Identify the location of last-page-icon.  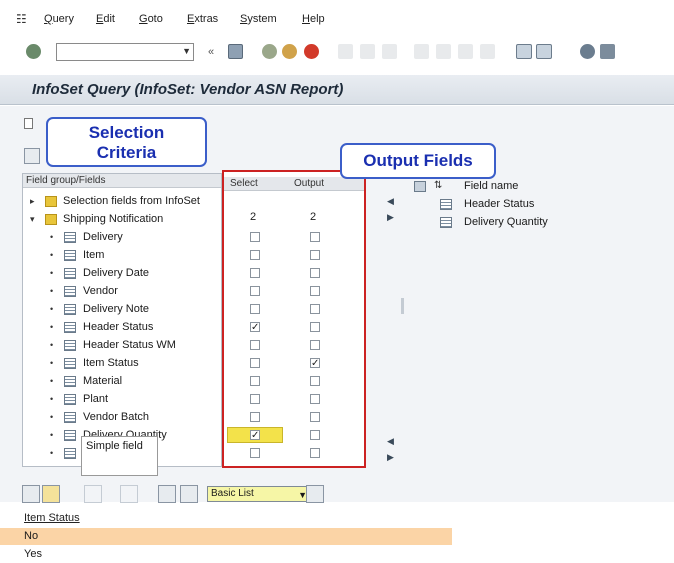
(487, 51).